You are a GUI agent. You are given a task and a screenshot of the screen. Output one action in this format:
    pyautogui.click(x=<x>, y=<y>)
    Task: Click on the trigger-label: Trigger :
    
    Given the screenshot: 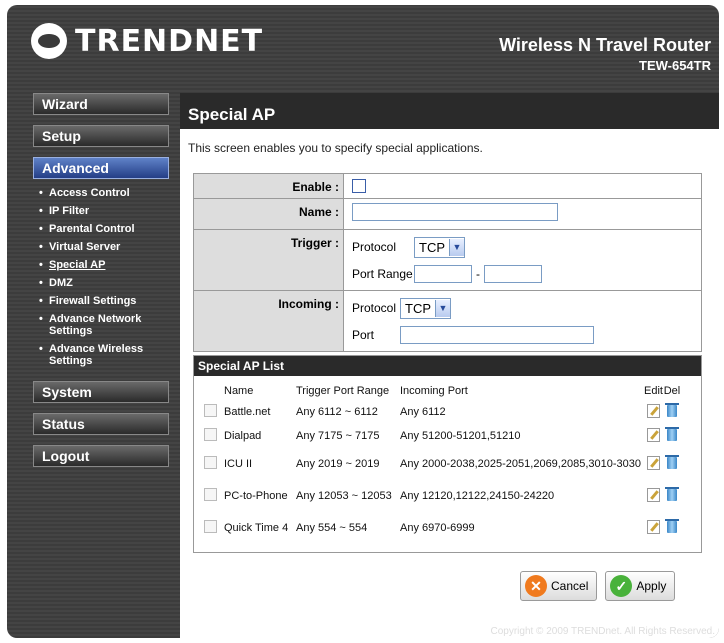 What is the action you would take?
    pyautogui.click(x=269, y=260)
    